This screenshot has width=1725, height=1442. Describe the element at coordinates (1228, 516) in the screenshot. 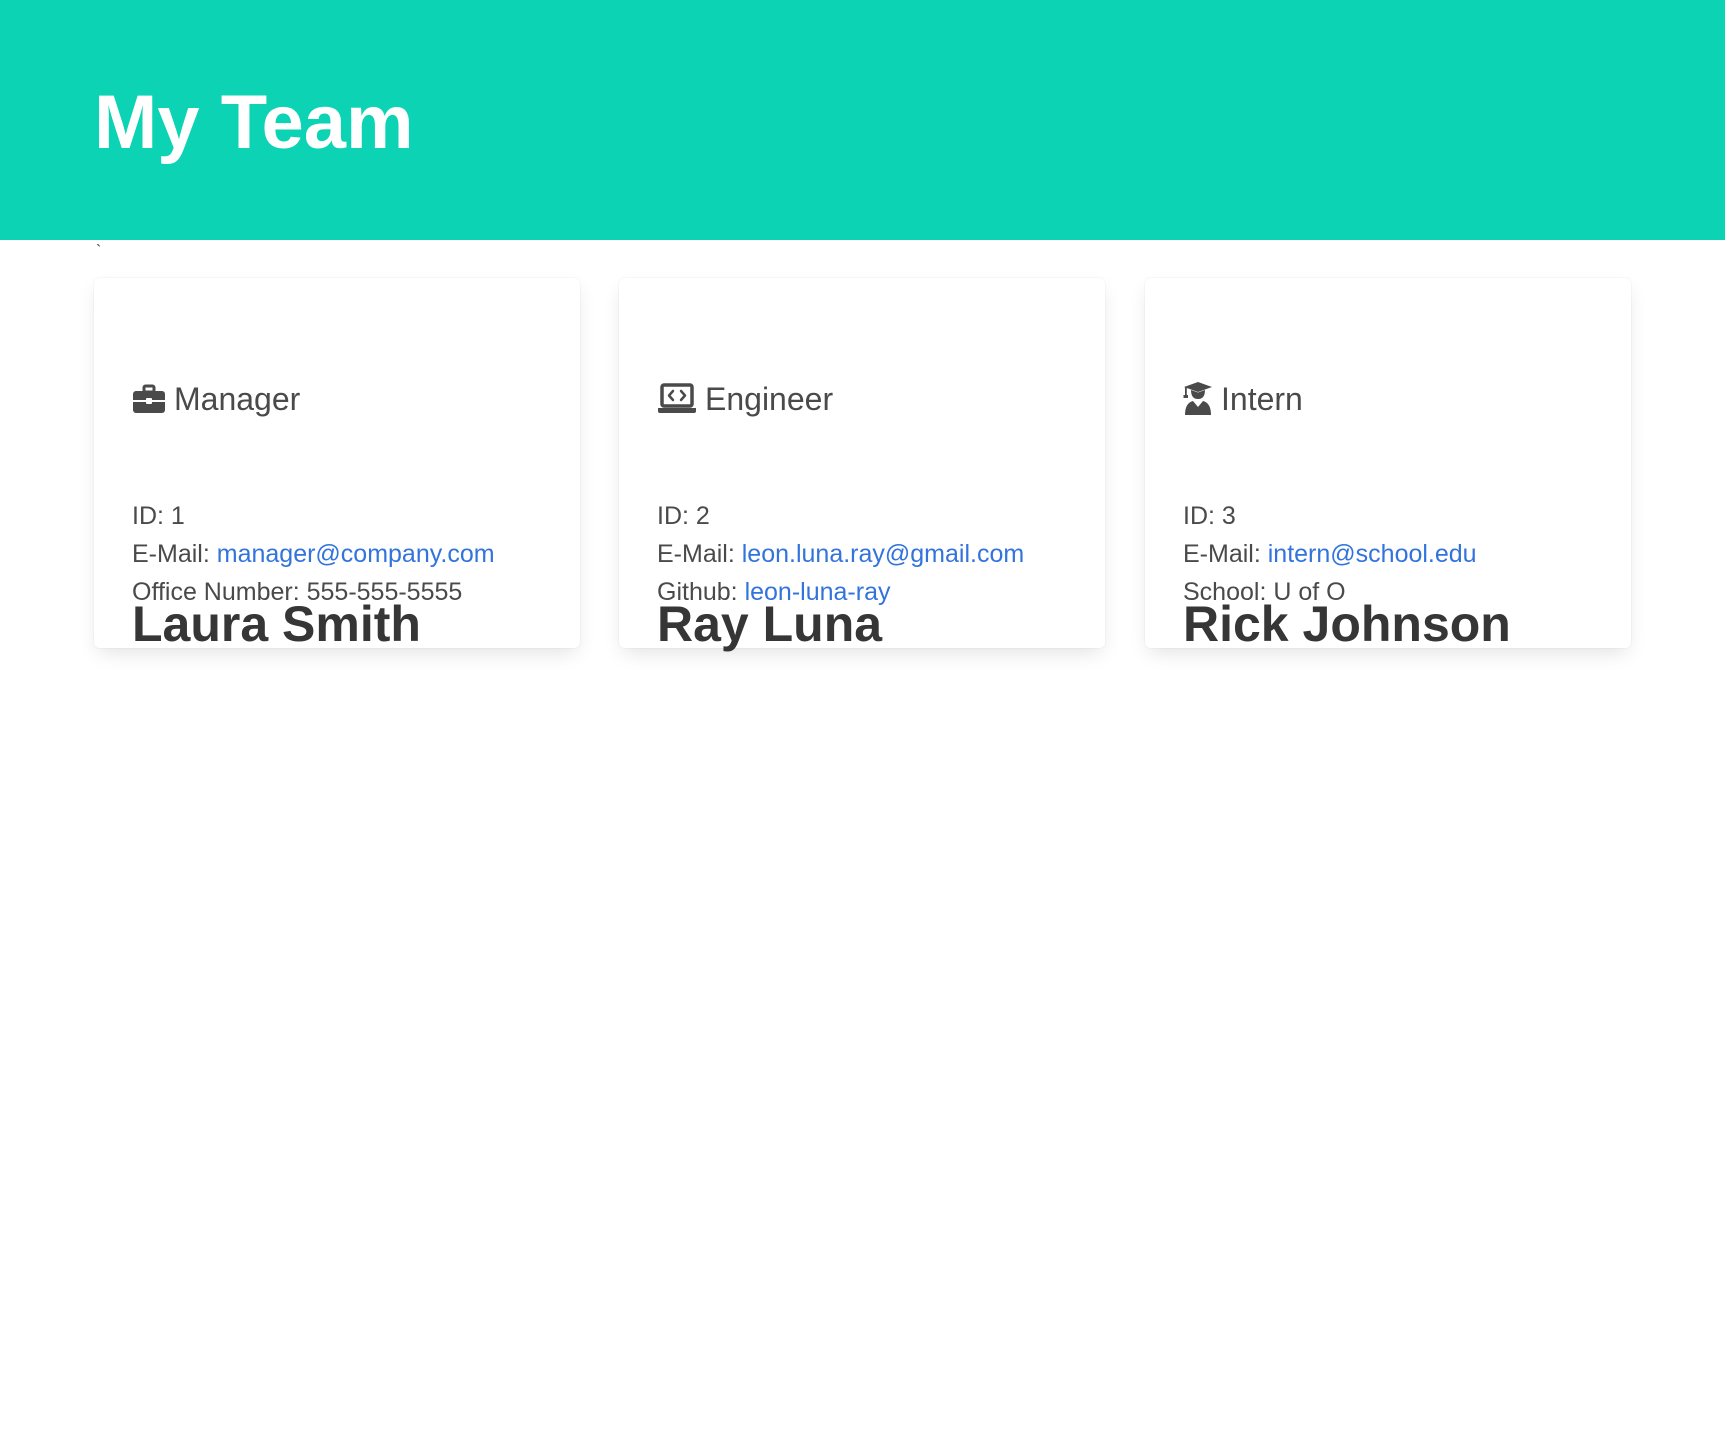

I see `id-value: 3` at that location.